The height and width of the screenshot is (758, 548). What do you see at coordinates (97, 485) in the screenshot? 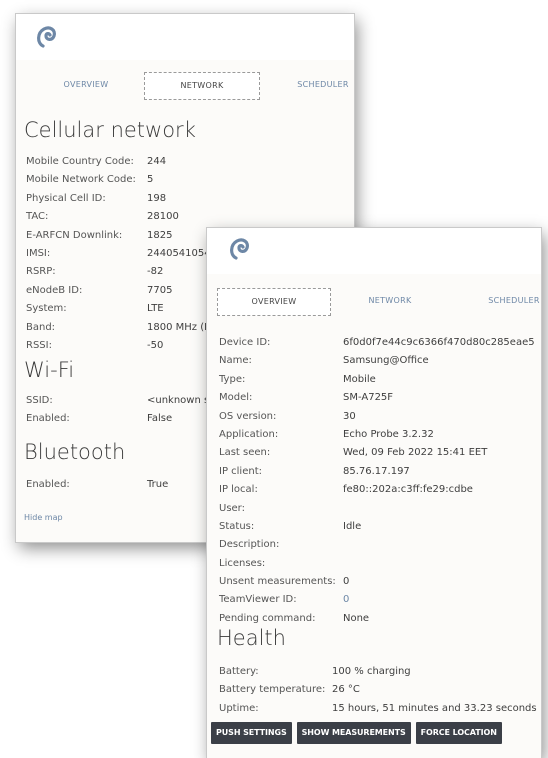
I see `bluetooth-list: Enabled: True` at bounding box center [97, 485].